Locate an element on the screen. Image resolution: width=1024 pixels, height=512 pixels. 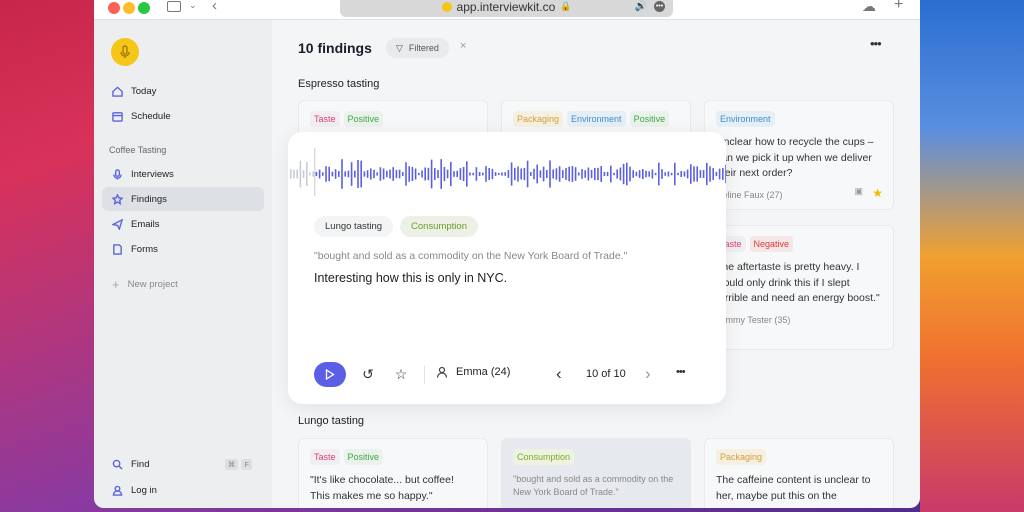
person-name: Emma (24) is located at coordinates (483, 372).